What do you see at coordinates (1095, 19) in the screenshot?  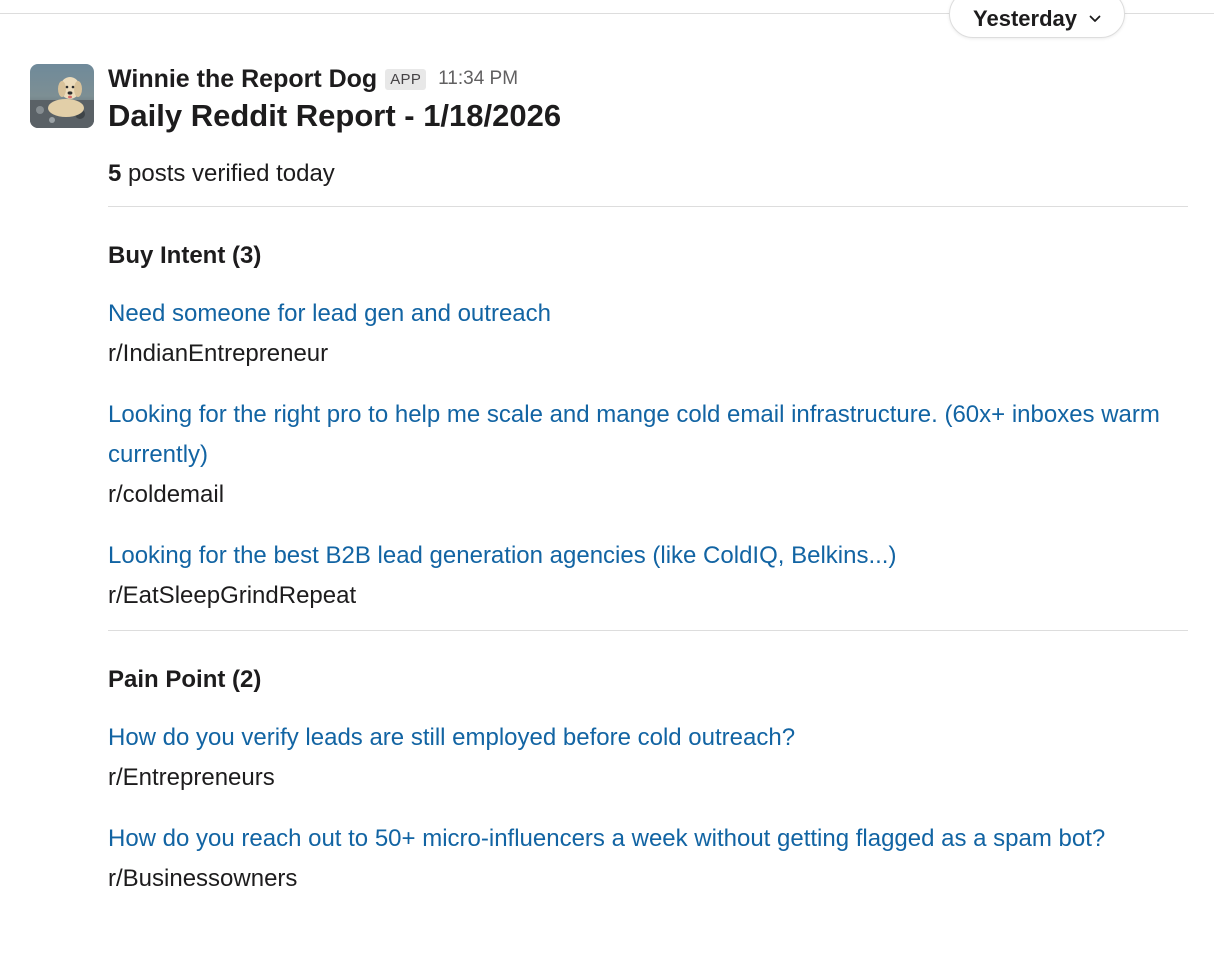 I see `chevron-down-icon` at bounding box center [1095, 19].